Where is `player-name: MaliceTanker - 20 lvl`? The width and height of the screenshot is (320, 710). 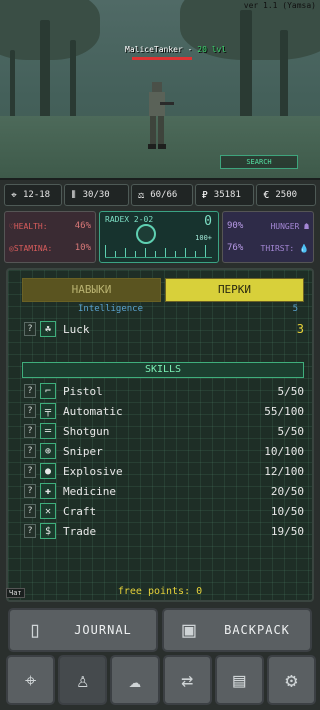 player-name: MaliceTanker - 20 lvl is located at coordinates (176, 49).